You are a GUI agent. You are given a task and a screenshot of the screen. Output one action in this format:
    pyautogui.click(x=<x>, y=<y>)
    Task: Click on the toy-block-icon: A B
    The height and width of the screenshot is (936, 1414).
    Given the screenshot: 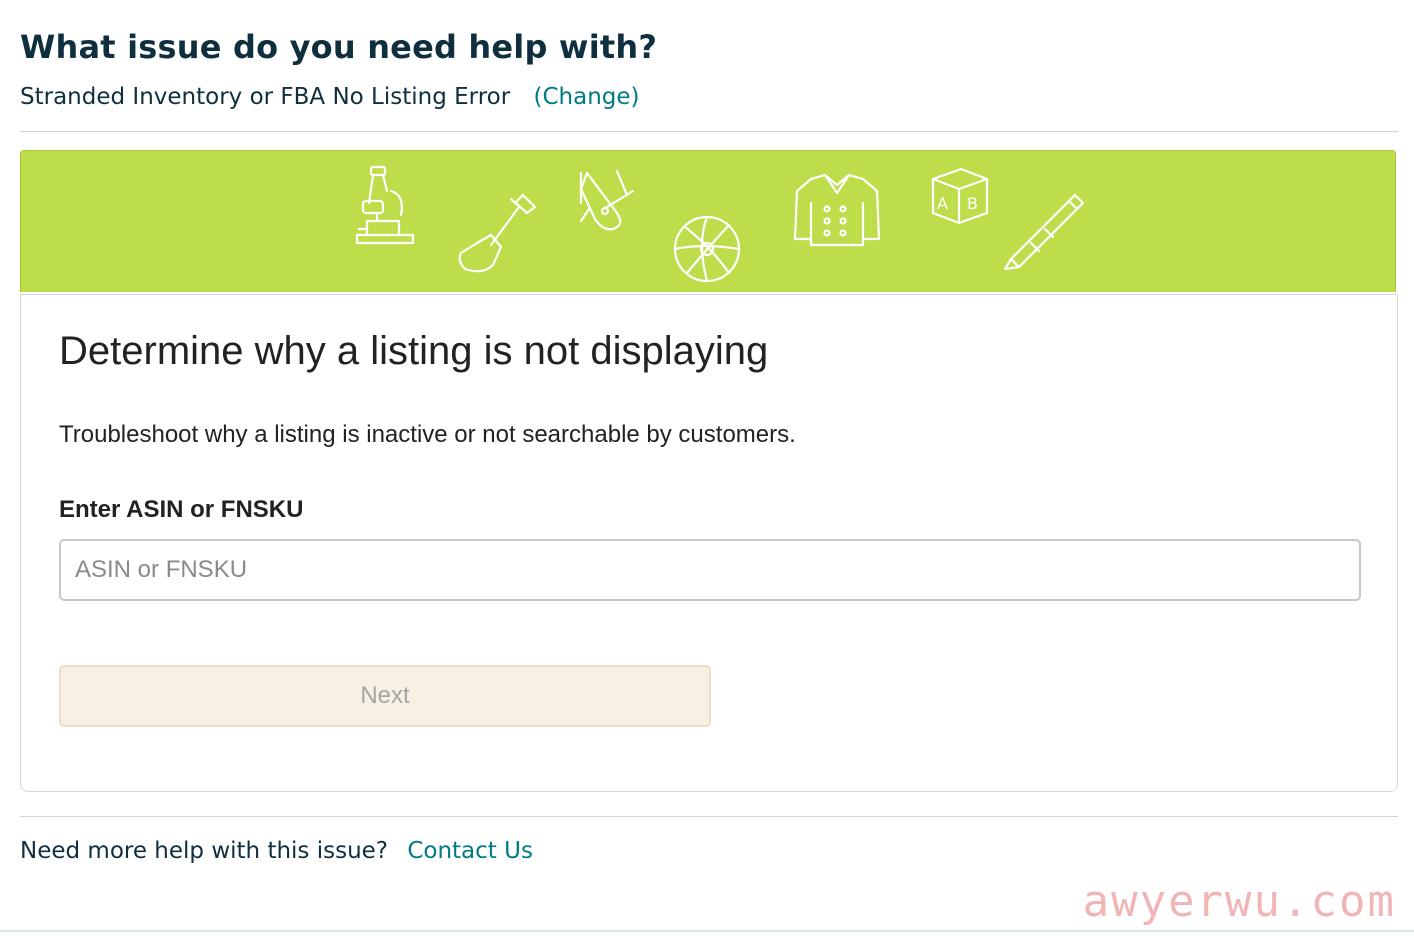 What is the action you would take?
    pyautogui.click(x=960, y=196)
    